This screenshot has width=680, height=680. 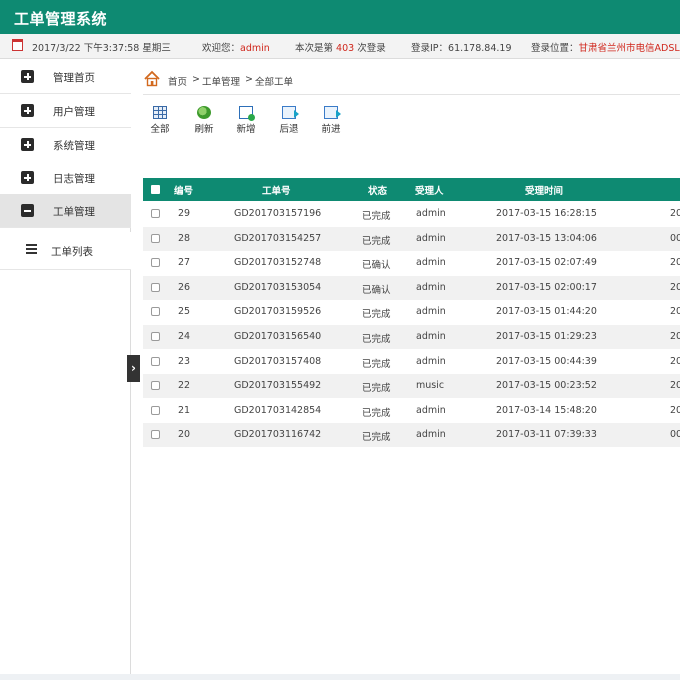 What do you see at coordinates (546, 336) in the screenshot?
I see `cell-time: 2017-03-15 01:29:23` at bounding box center [546, 336].